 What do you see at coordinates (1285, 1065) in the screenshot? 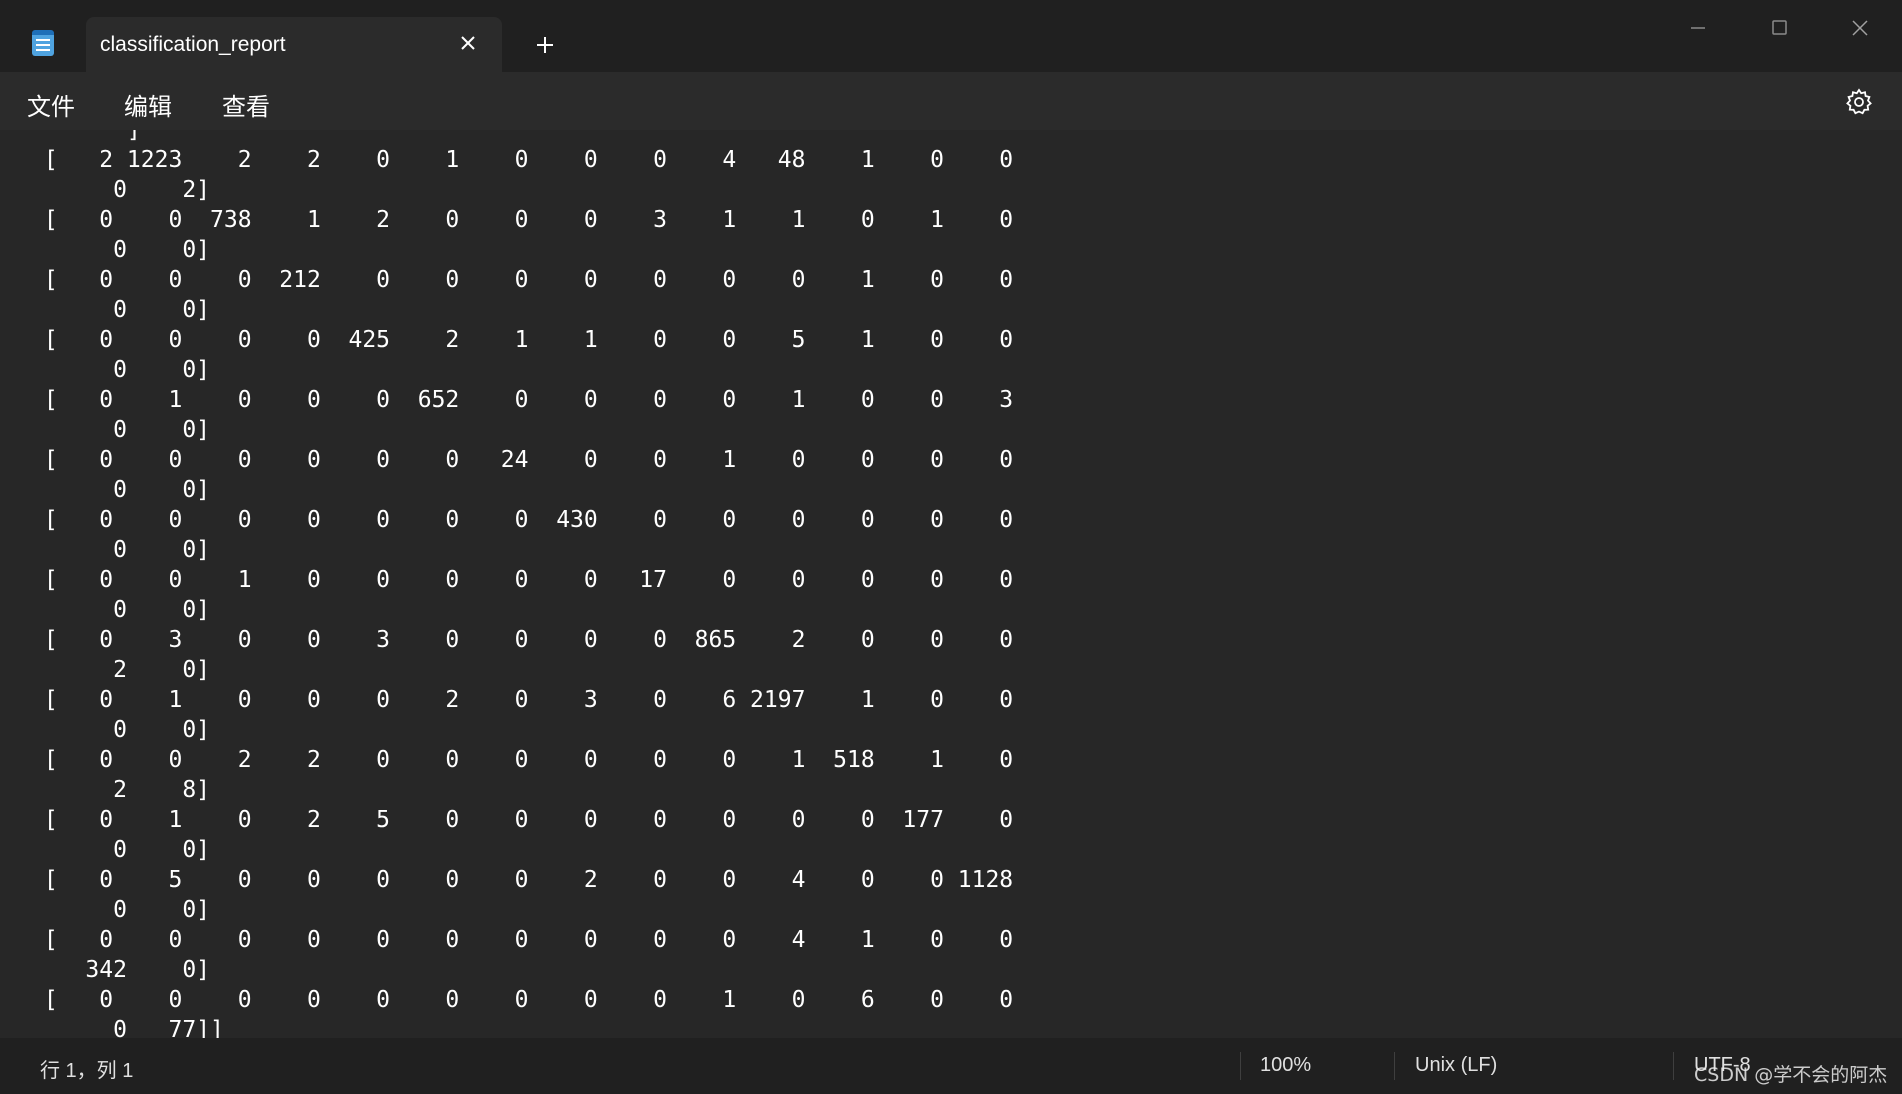
I see `zoom-level: 100%` at bounding box center [1285, 1065].